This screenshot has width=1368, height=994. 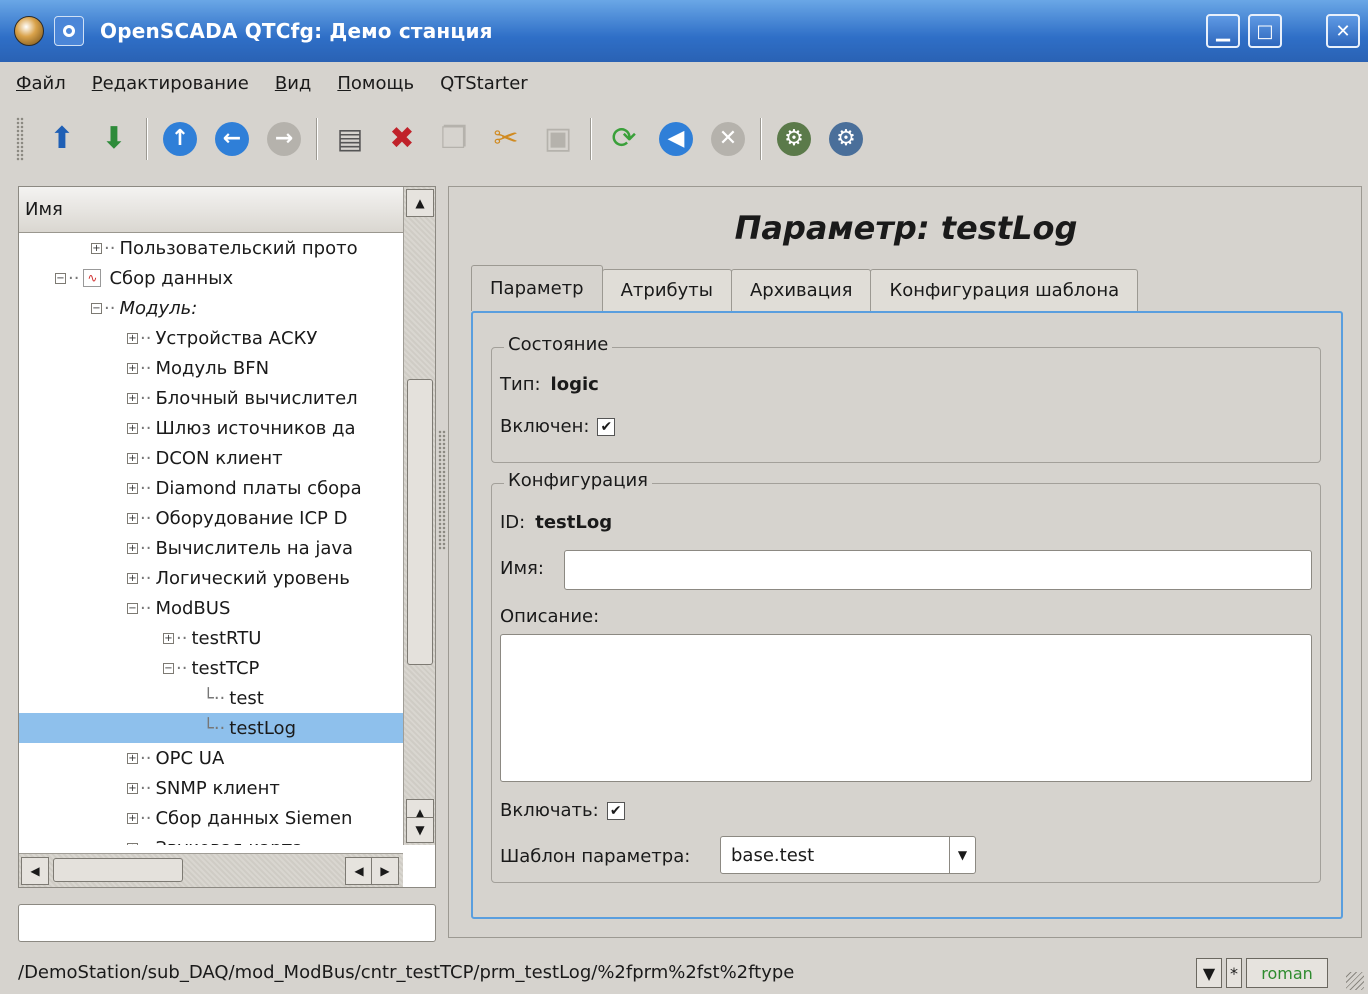 I want to click on window-menu-button, so click(x=69, y=31).